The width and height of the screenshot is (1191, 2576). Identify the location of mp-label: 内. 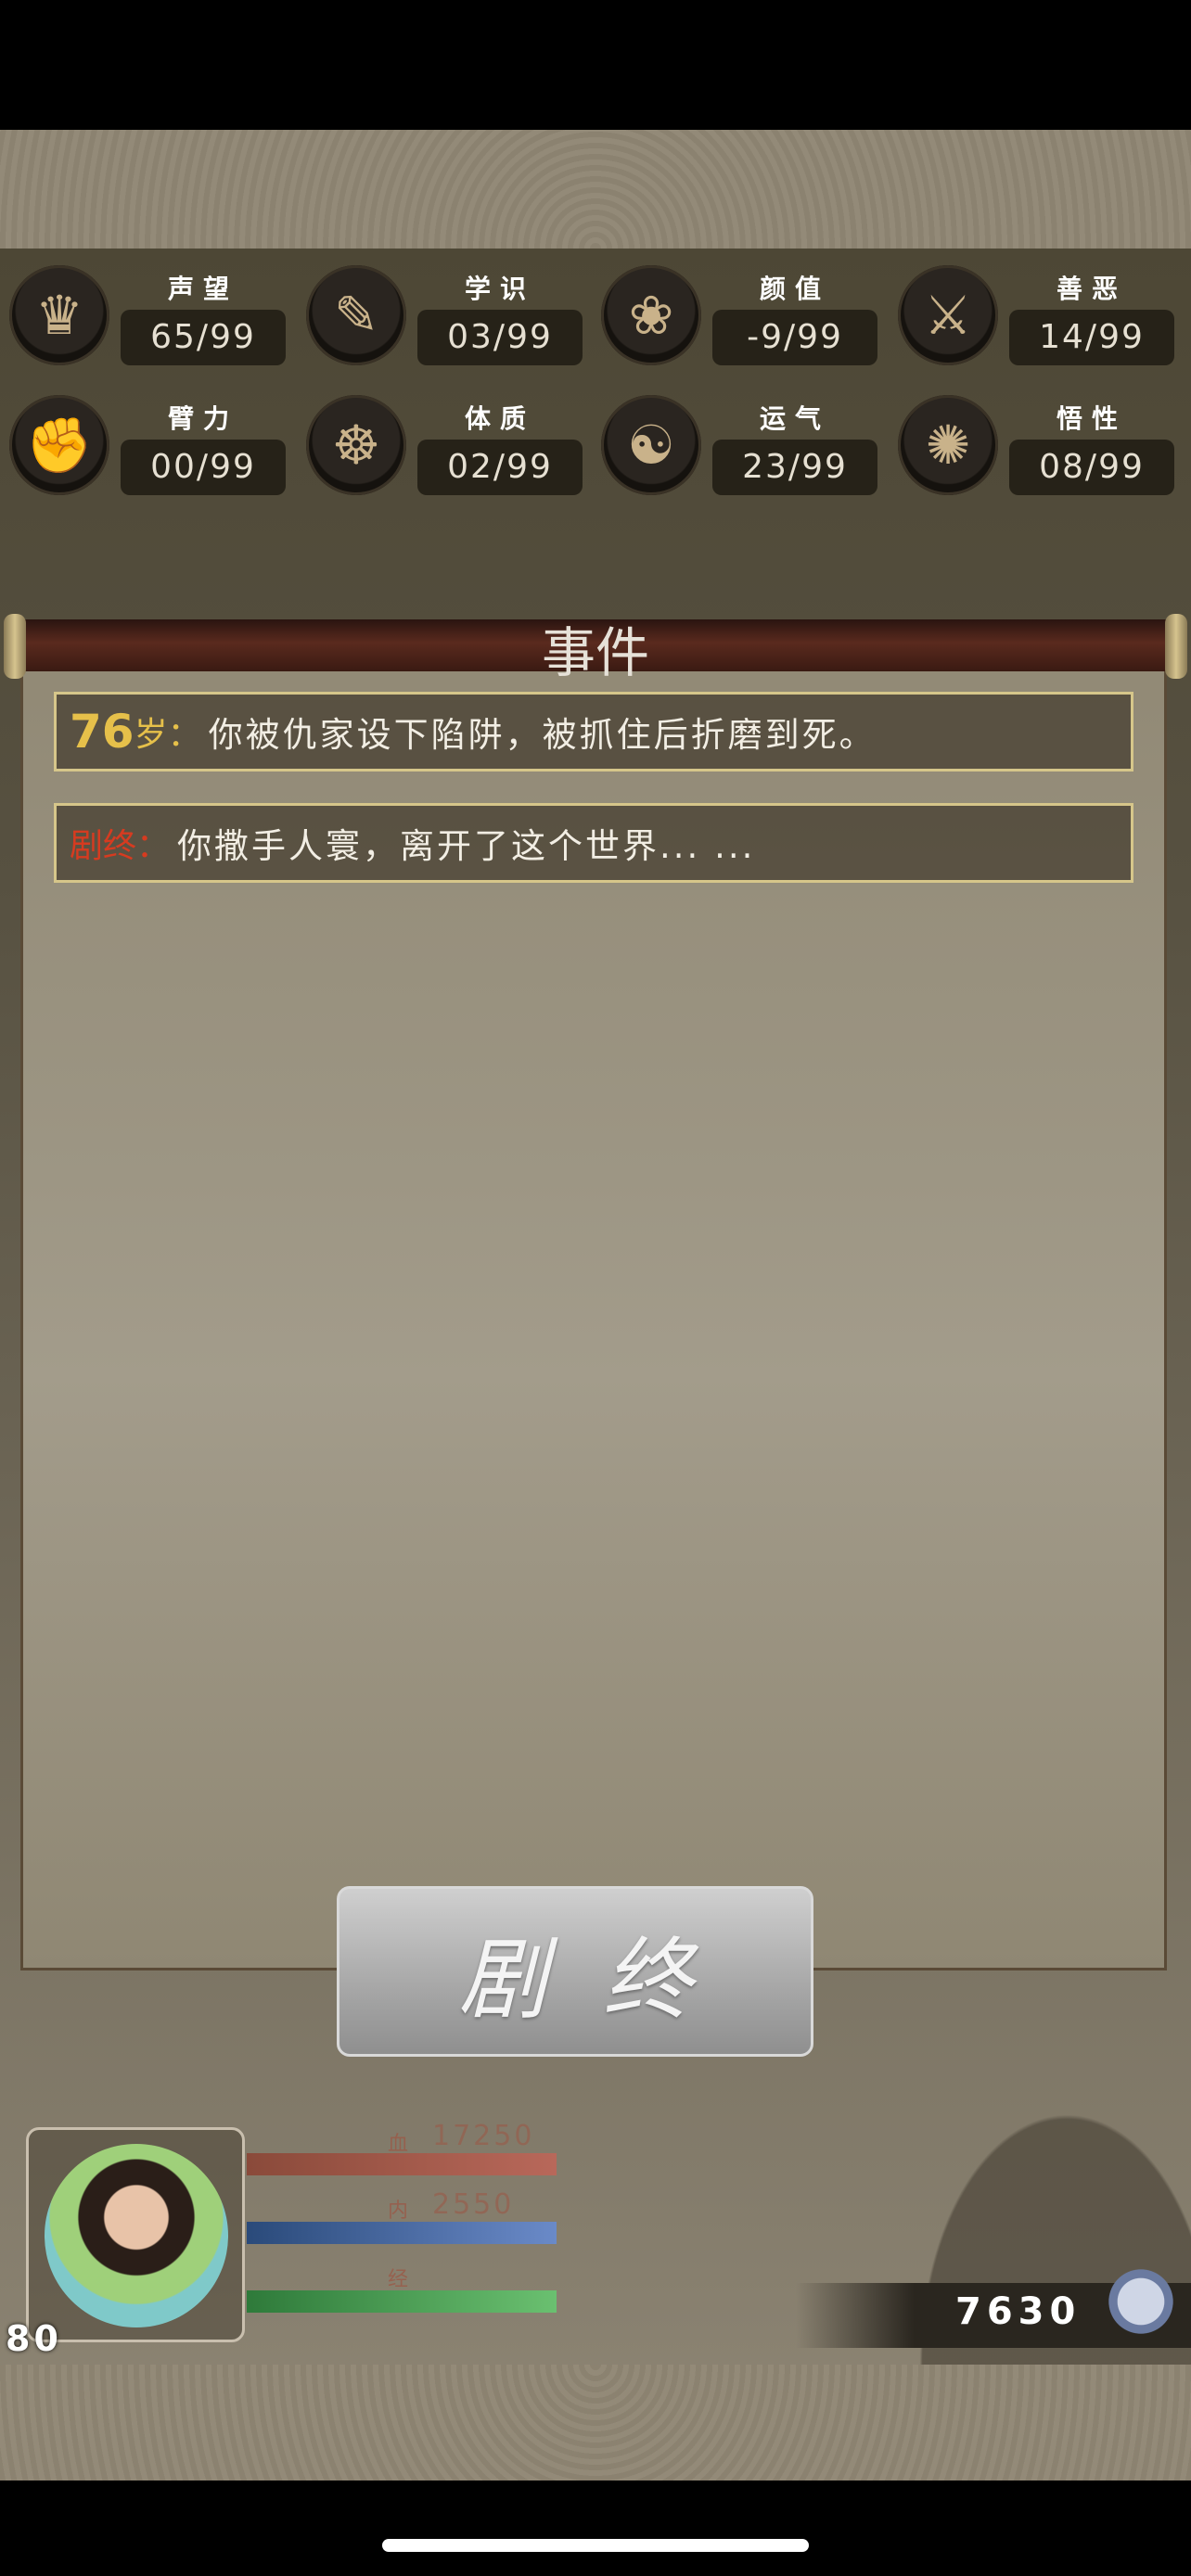
(399, 2211).